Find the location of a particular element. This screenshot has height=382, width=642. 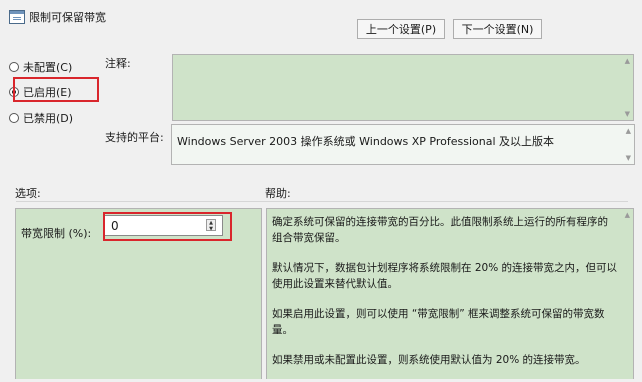

options-section-label: 选项: is located at coordinates (28, 193).